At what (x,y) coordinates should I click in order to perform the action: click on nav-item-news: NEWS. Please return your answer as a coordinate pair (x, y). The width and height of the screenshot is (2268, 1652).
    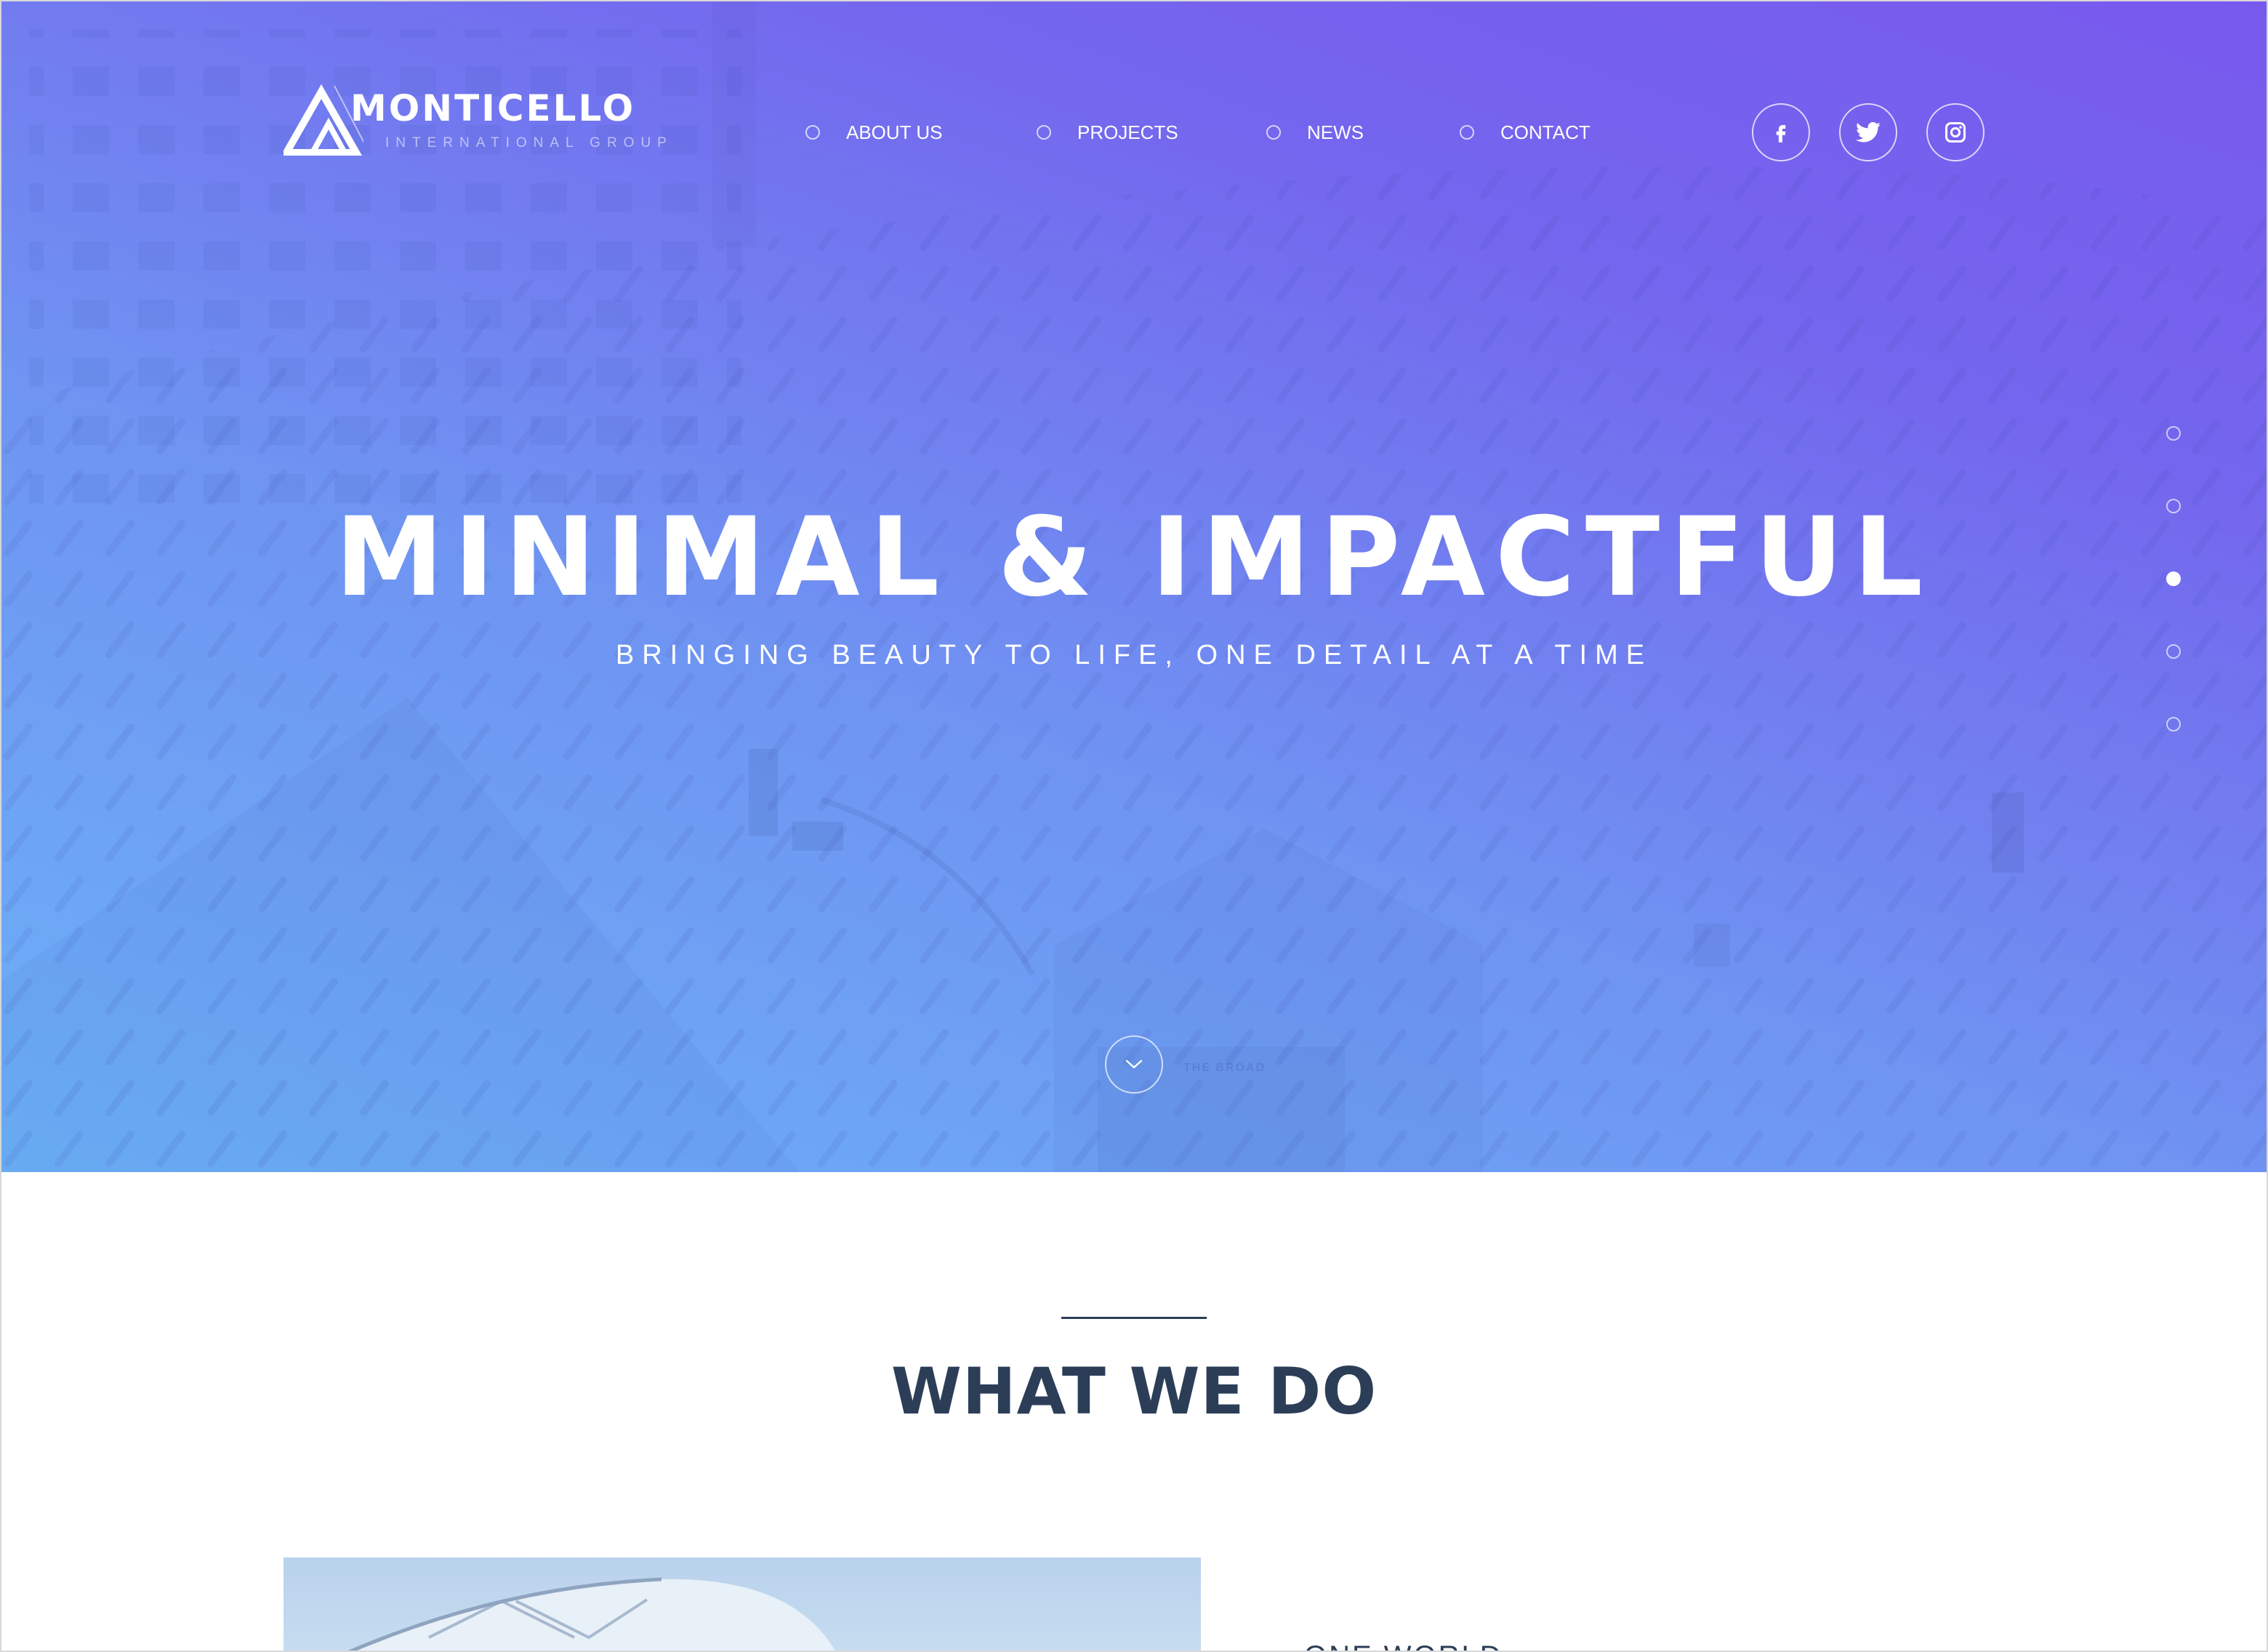
    Looking at the image, I should click on (1315, 132).